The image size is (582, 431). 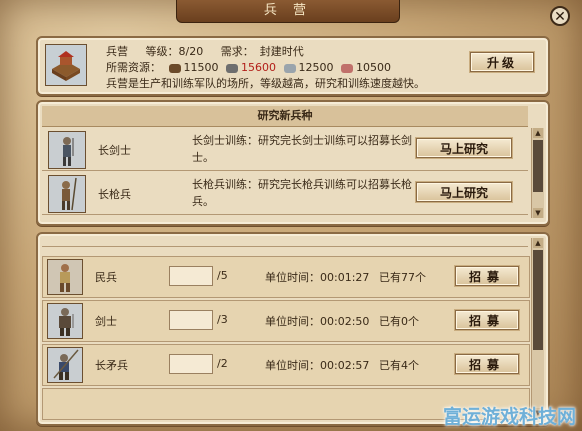 What do you see at coordinates (237, 51) in the screenshot?
I see `require-label: 需求：` at bounding box center [237, 51].